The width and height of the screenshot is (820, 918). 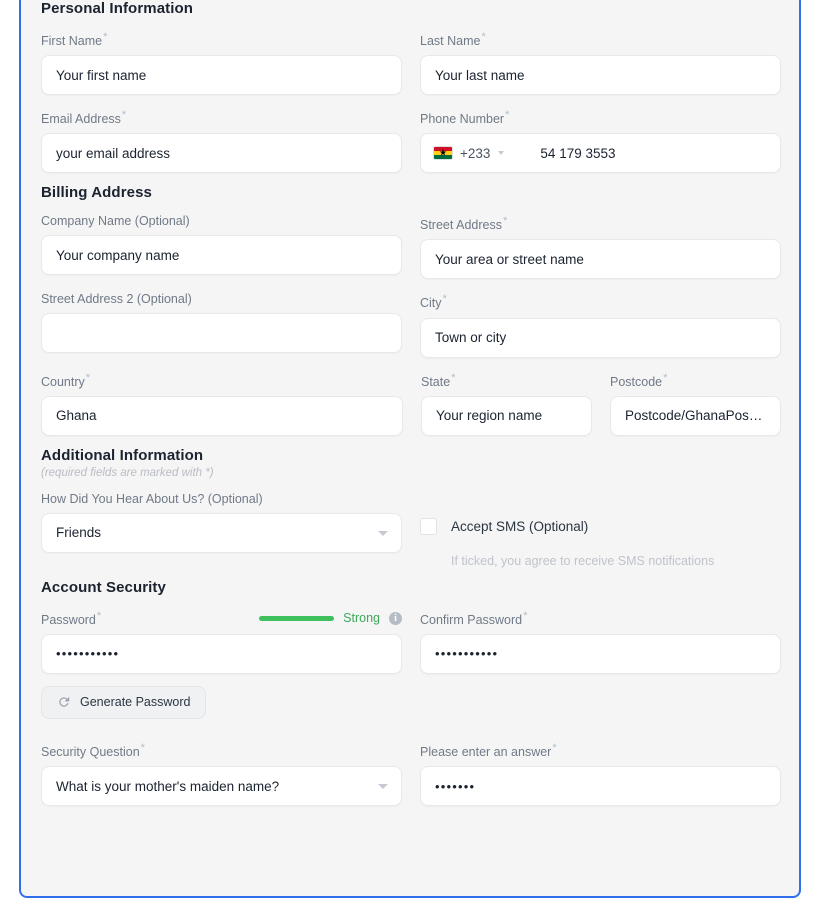 I want to click on last-name-input: Your last name, so click(x=600, y=75).